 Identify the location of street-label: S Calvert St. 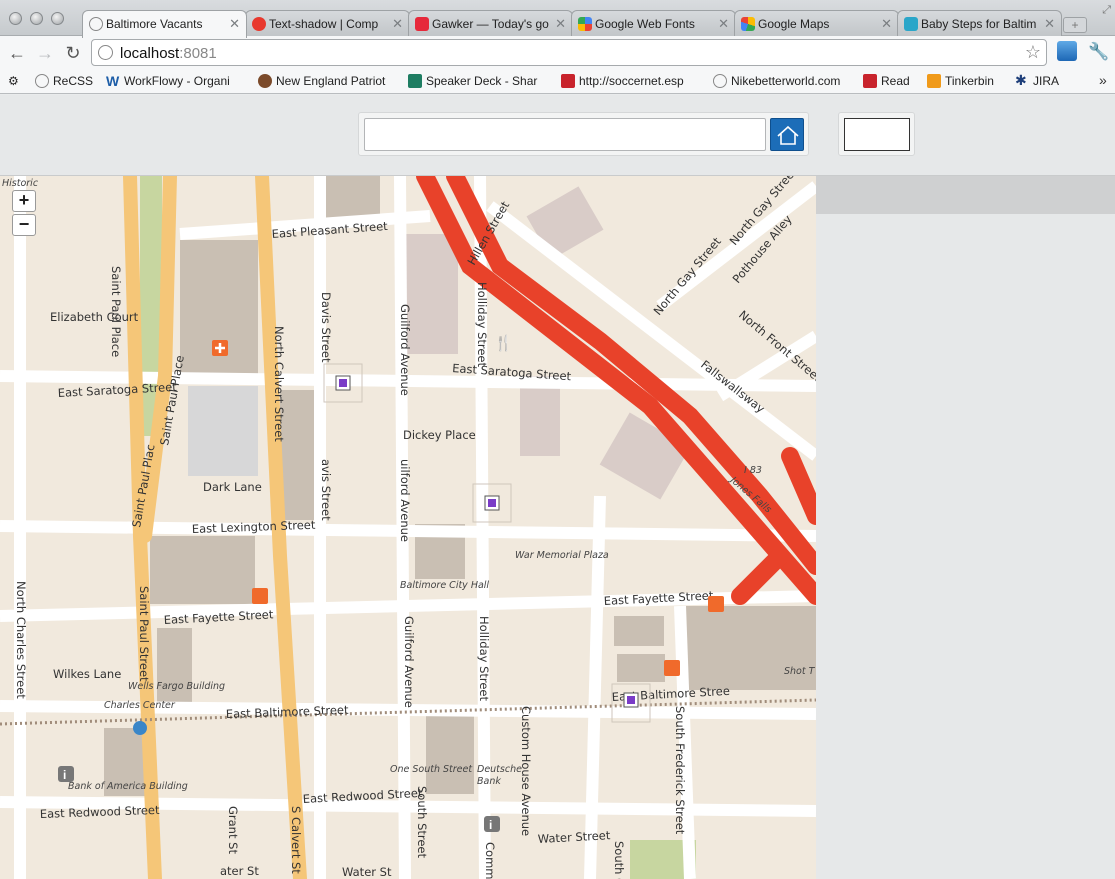
(296, 840).